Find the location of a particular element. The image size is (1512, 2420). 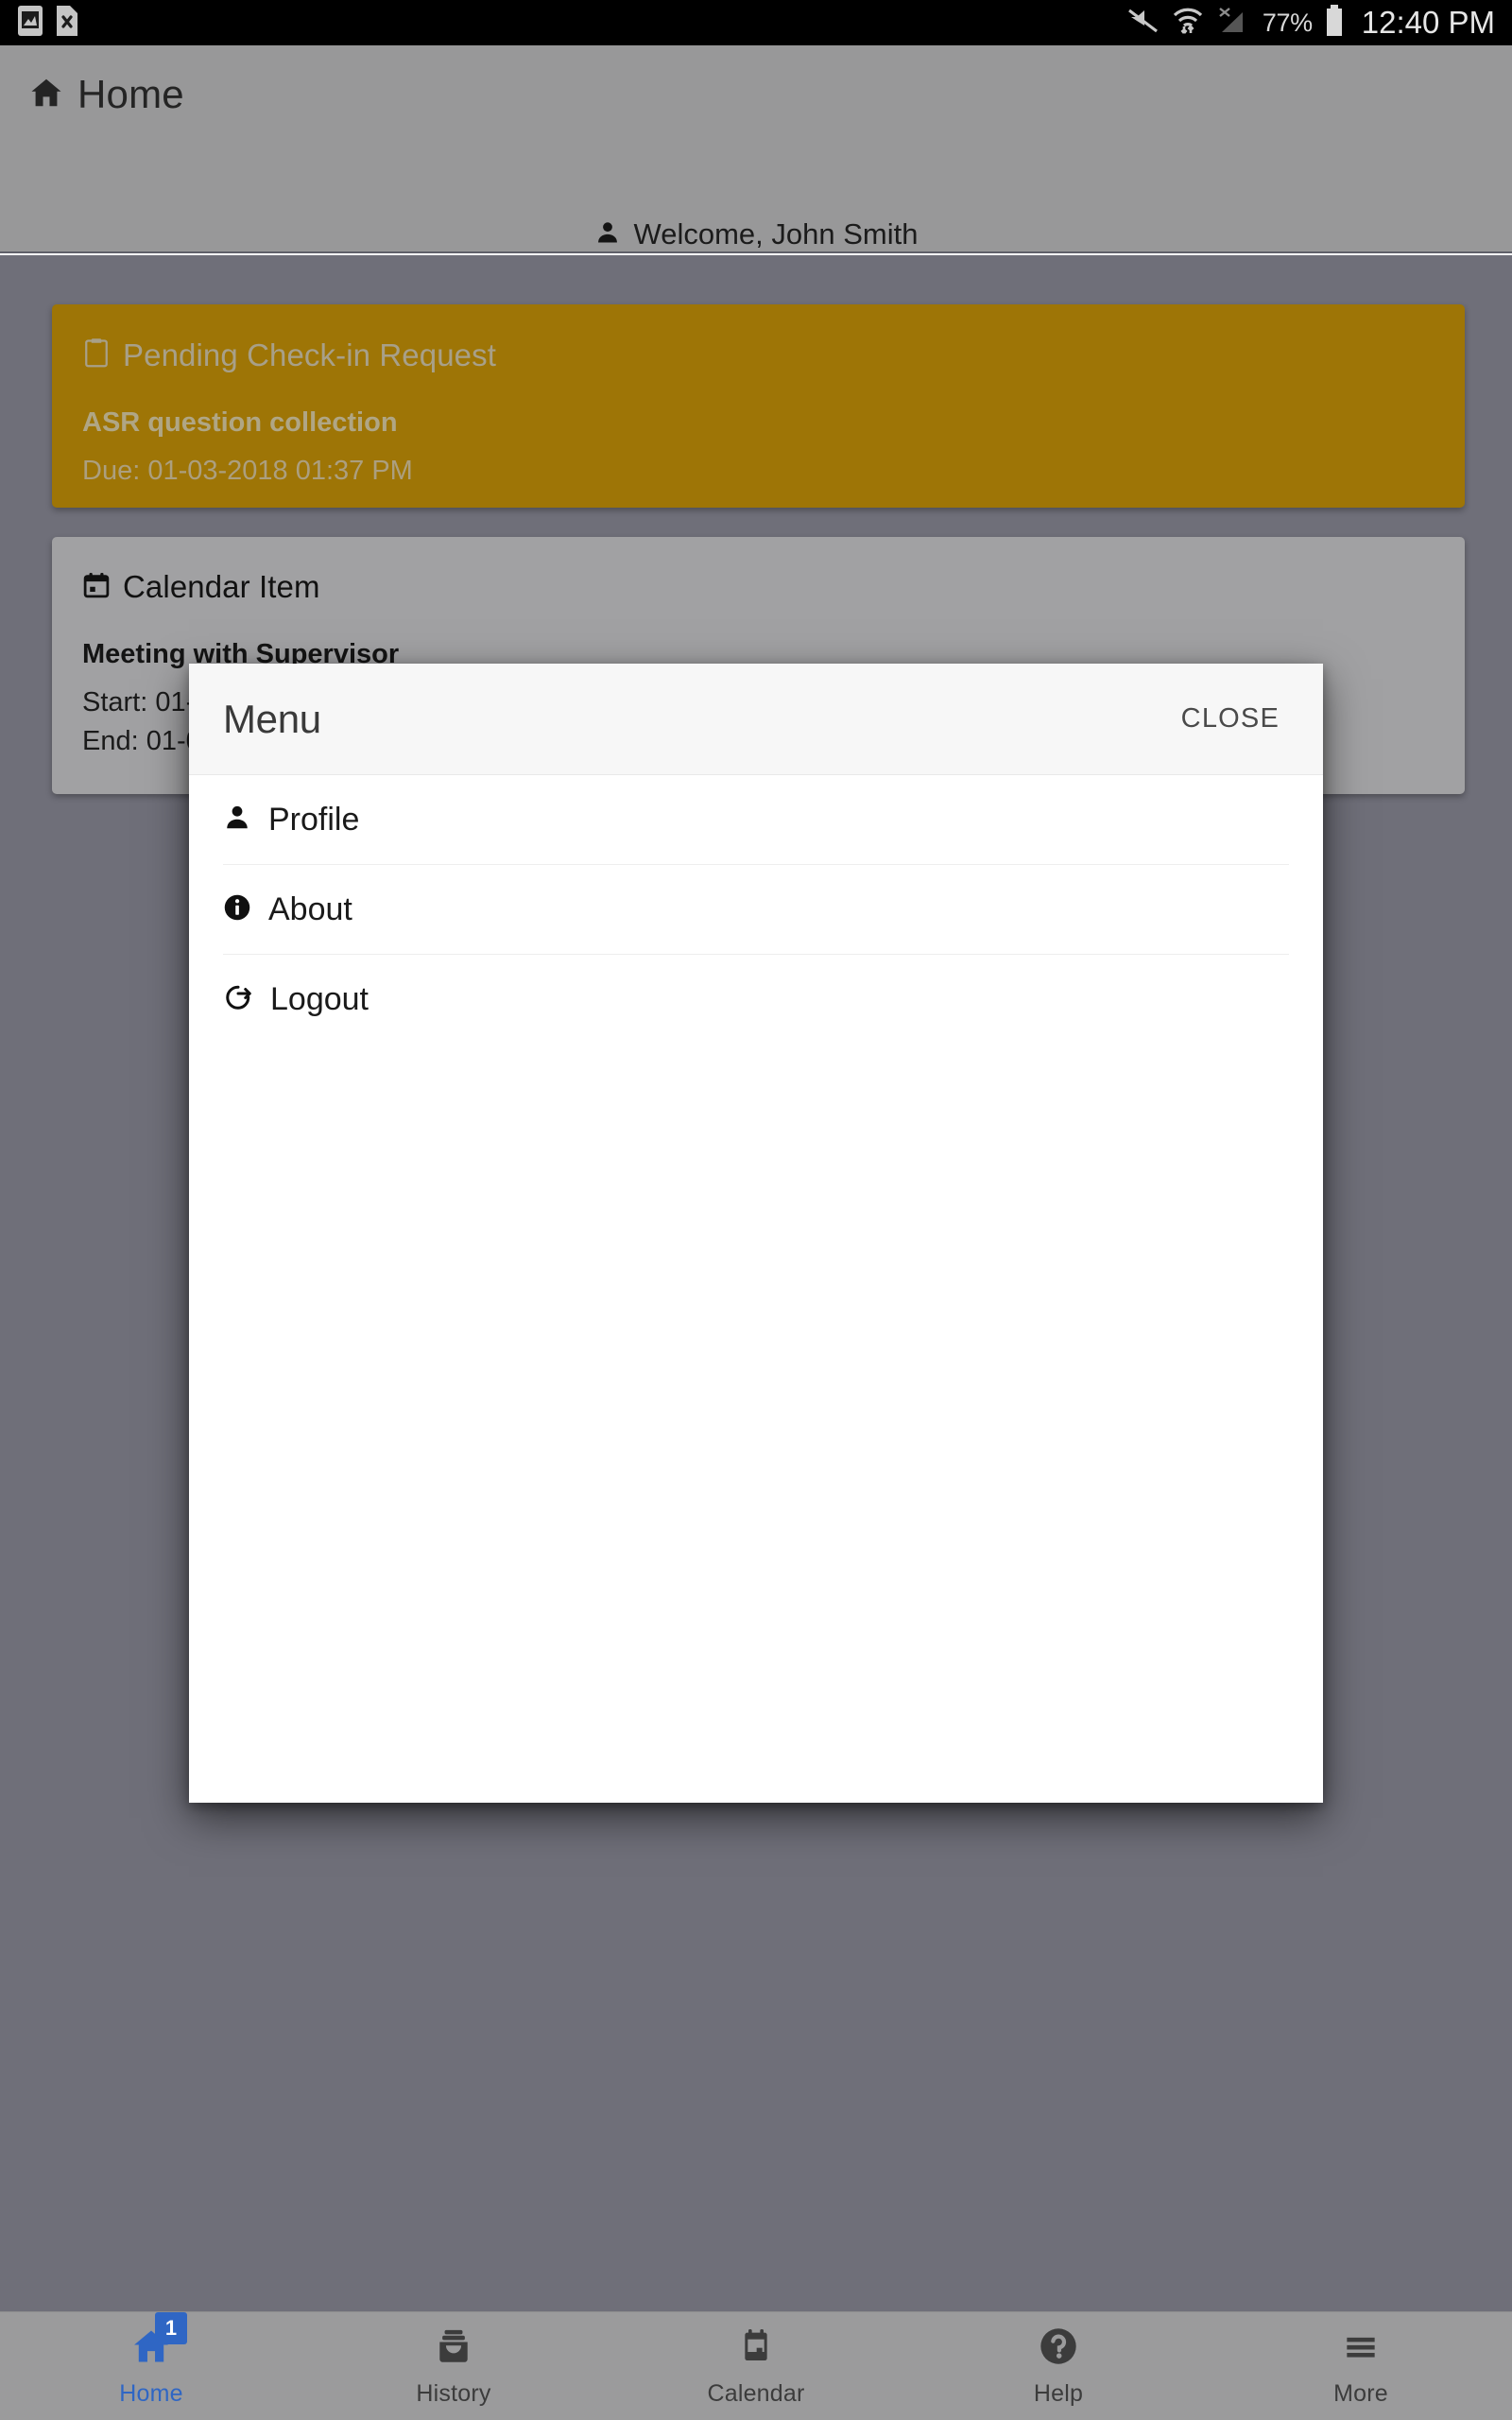

menu-modal-title: Menu is located at coordinates (272, 718).